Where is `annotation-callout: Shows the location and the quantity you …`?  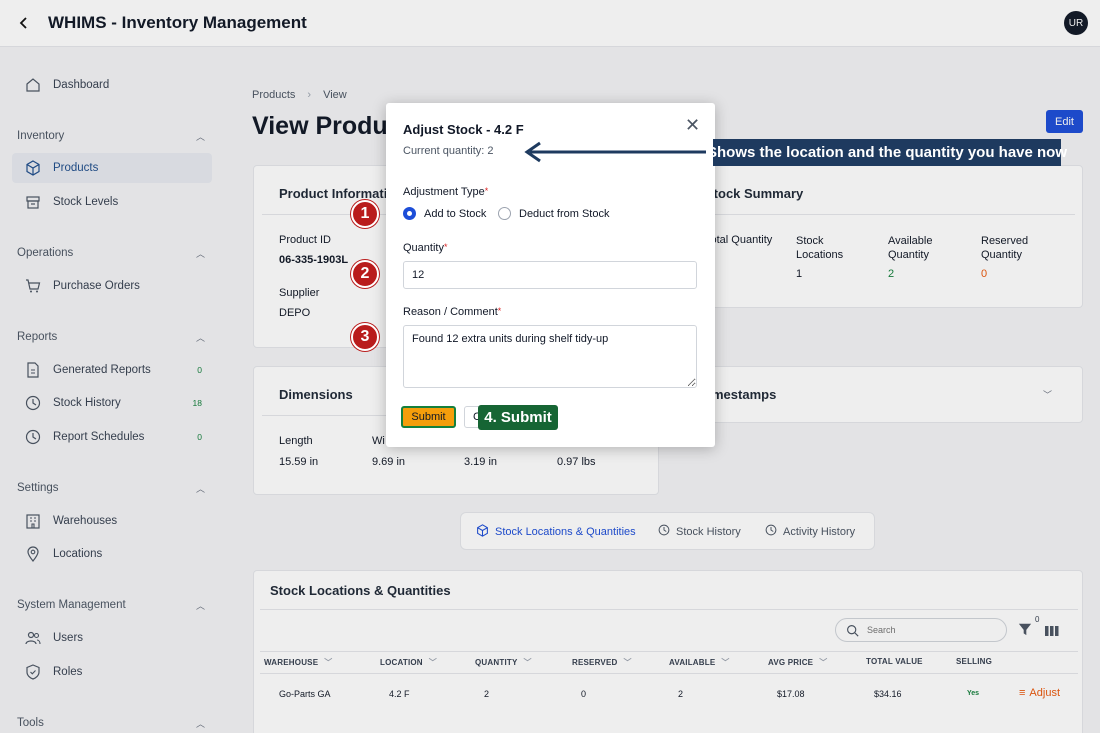 annotation-callout: Shows the location and the quantity you … is located at coordinates (887, 152).